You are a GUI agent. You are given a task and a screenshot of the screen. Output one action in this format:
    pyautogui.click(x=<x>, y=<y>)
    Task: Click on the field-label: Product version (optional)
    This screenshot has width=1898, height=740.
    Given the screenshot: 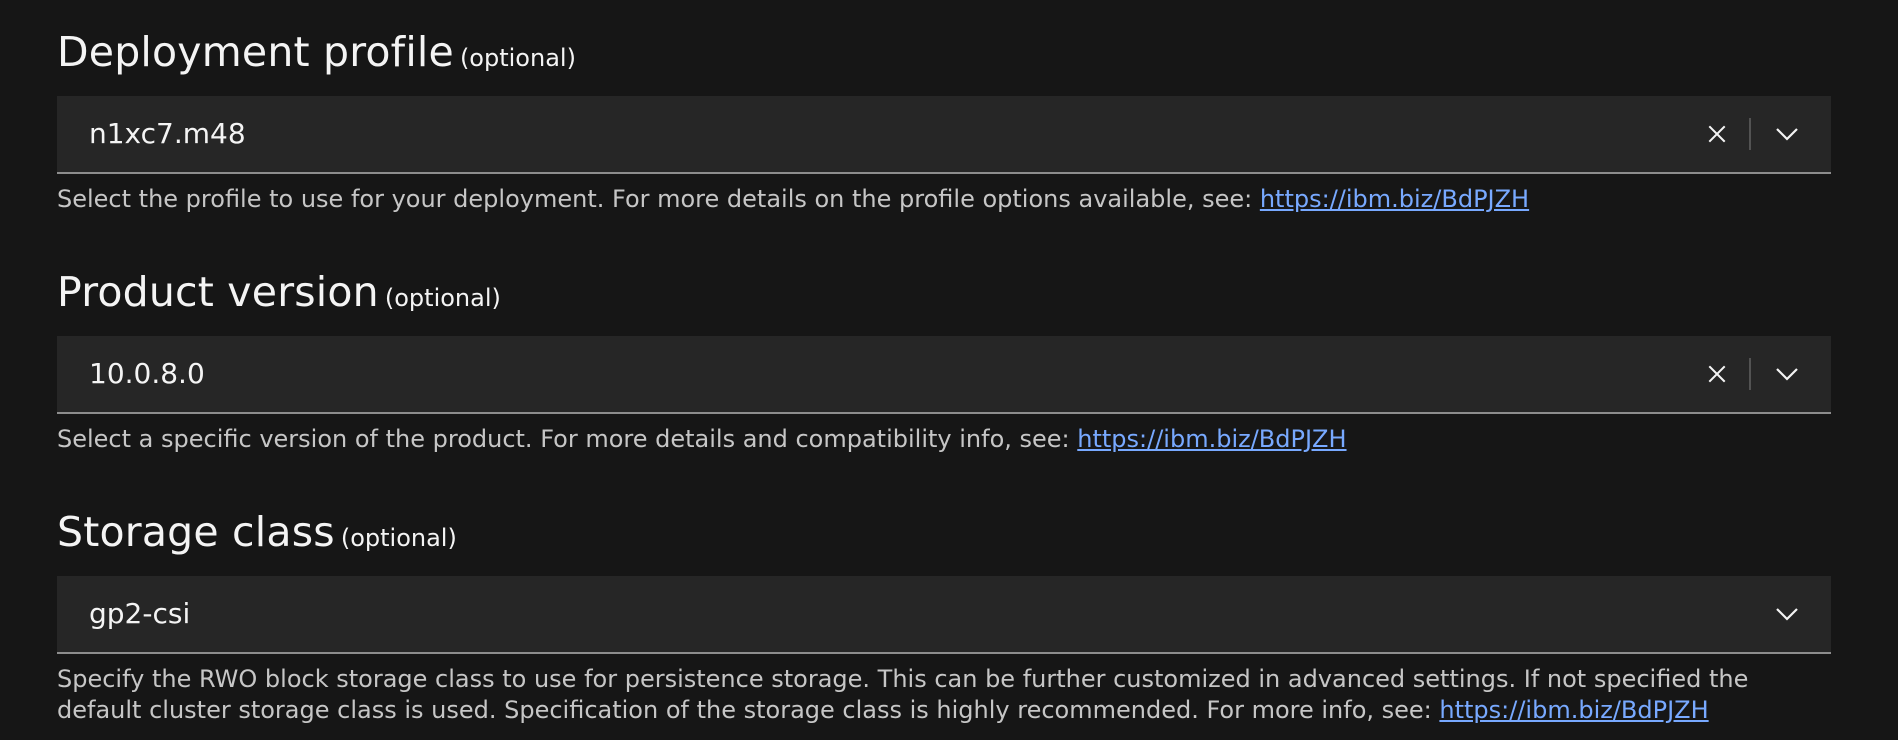 What is the action you would take?
    pyautogui.click(x=279, y=292)
    